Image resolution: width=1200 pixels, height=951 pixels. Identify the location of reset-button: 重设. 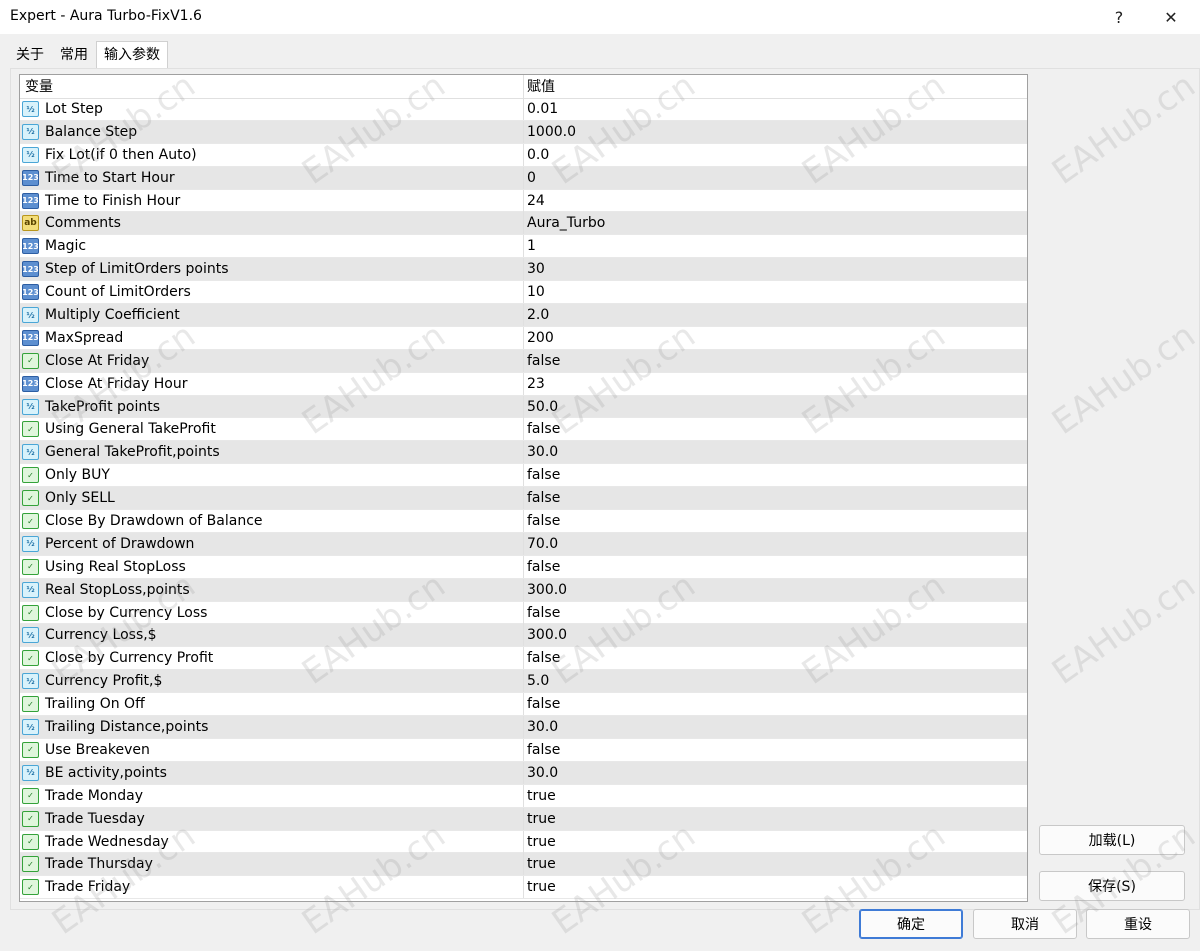
(1138, 924).